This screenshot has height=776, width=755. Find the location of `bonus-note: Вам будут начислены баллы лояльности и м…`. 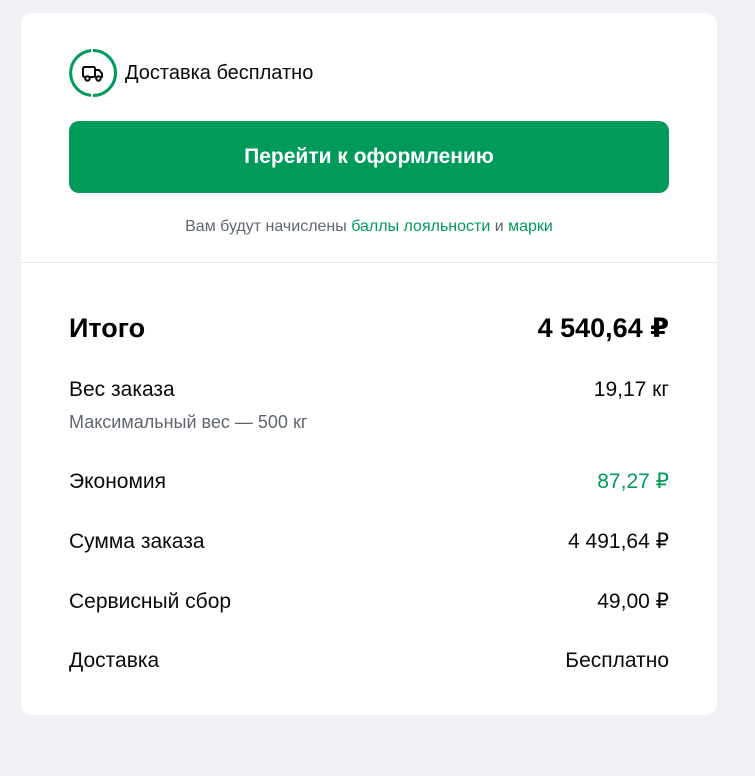

bonus-note: Вам будут начислены баллы лояльности и м… is located at coordinates (369, 227).